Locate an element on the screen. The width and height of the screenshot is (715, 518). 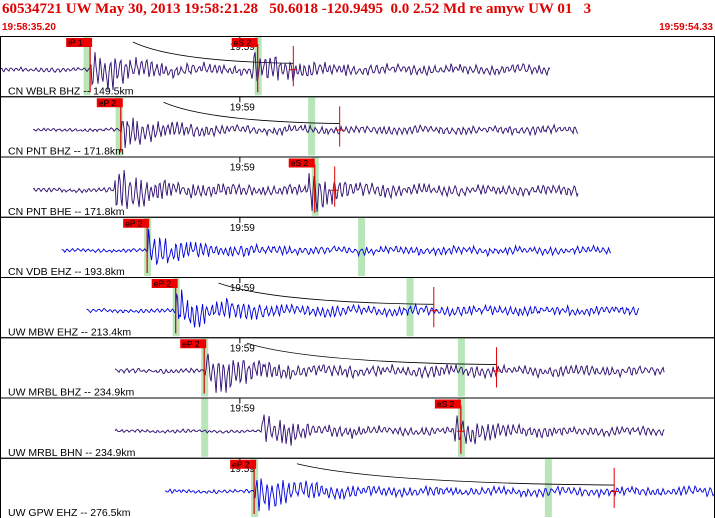
station-label: CN PNT BHZ -- 171.8km is located at coordinates (66, 152).